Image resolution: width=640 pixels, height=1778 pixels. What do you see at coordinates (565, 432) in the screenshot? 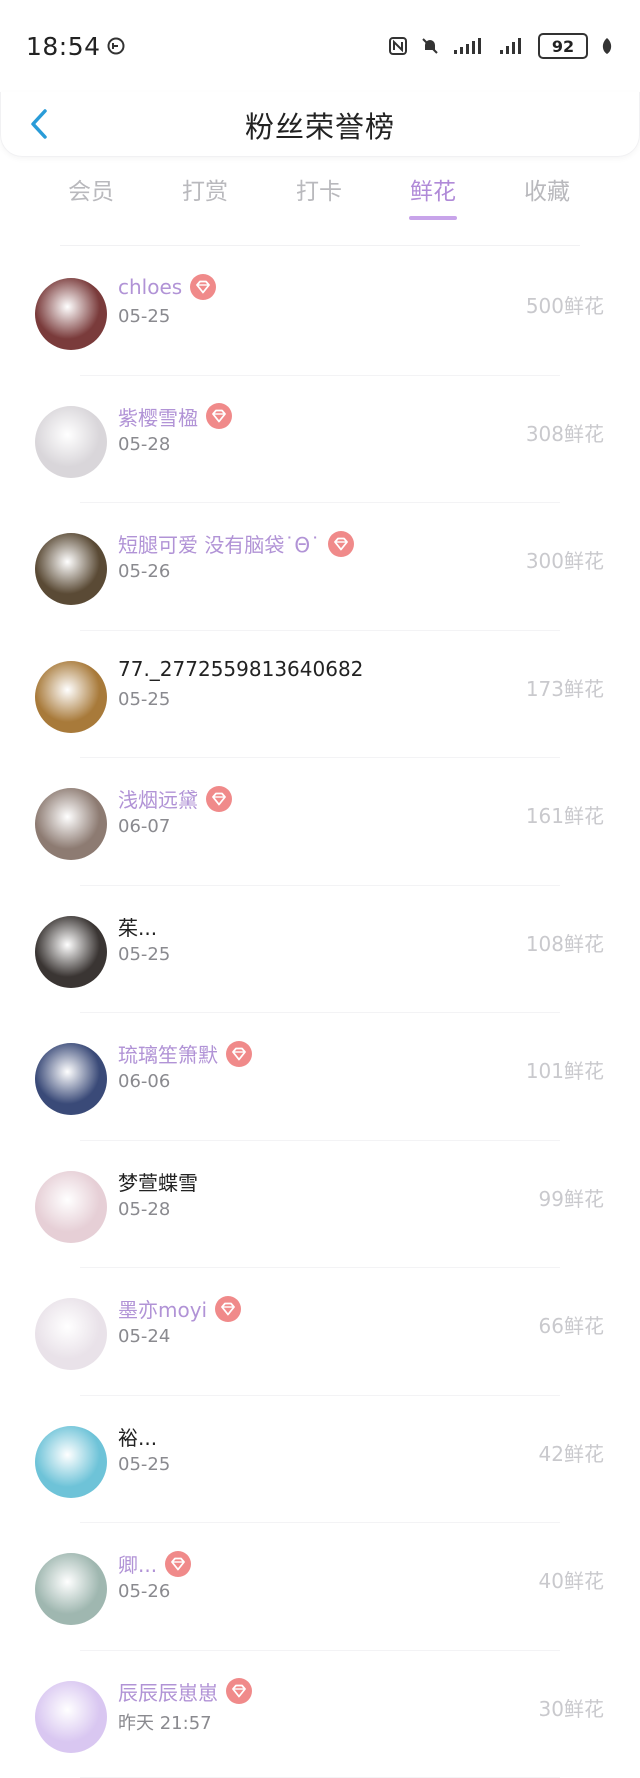
I see `flower-count: 308鲜花` at bounding box center [565, 432].